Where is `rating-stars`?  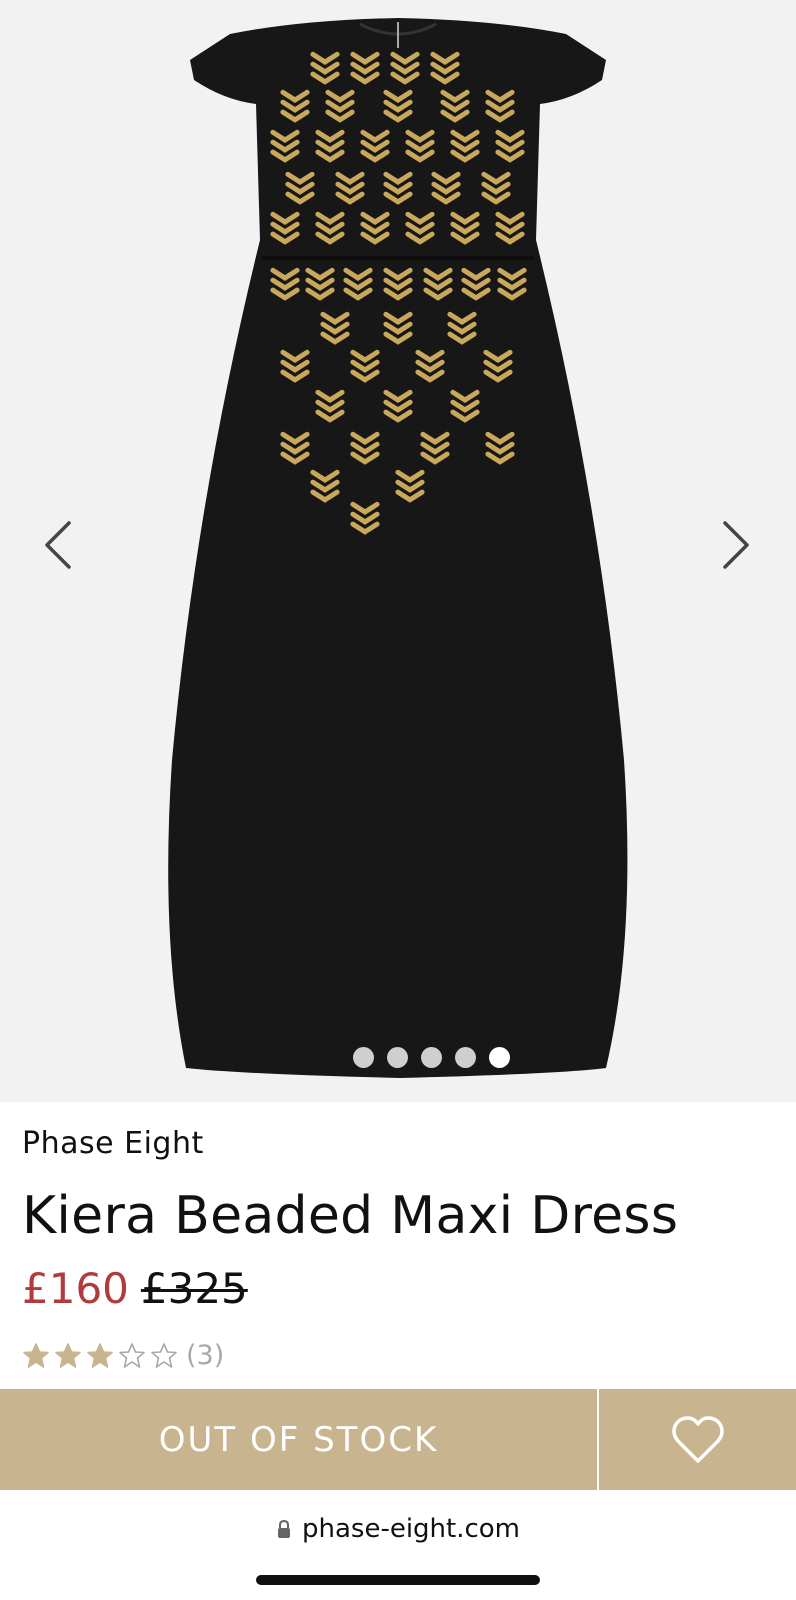 rating-stars is located at coordinates (100, 1355).